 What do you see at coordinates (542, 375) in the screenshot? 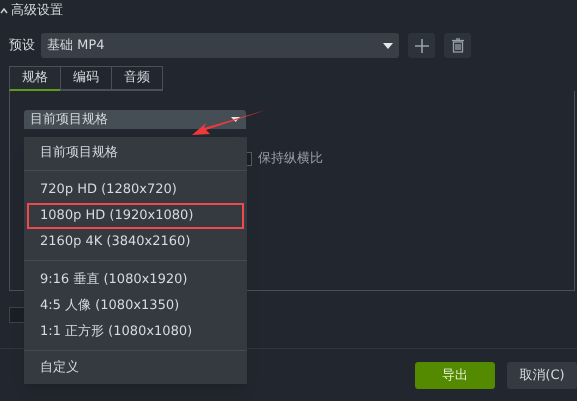
I see `cancel-button: 取消(C)` at bounding box center [542, 375].